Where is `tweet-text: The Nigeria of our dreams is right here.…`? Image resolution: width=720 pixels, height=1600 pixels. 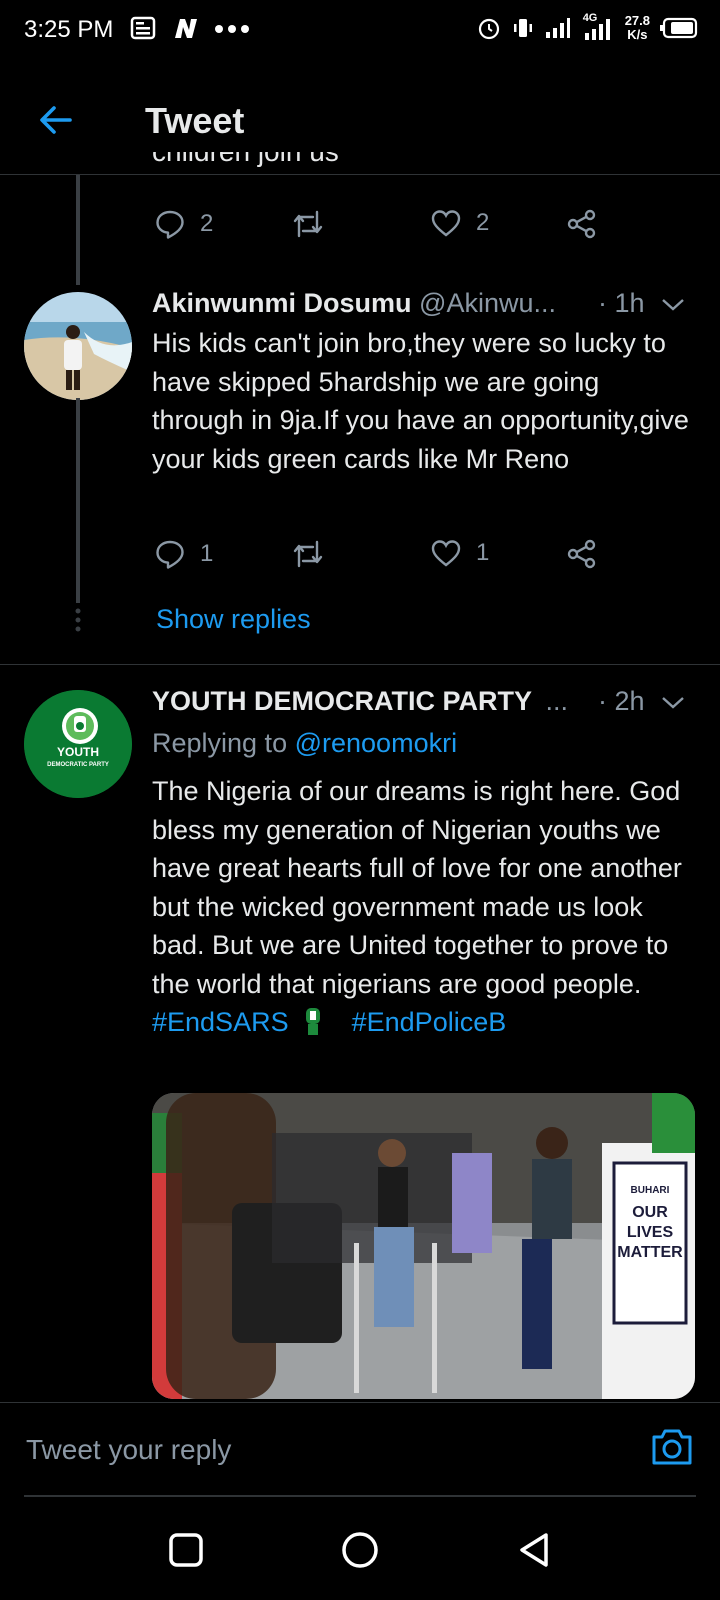
tweet-text: The Nigeria of our dreams is right here.… is located at coordinates (417, 906).